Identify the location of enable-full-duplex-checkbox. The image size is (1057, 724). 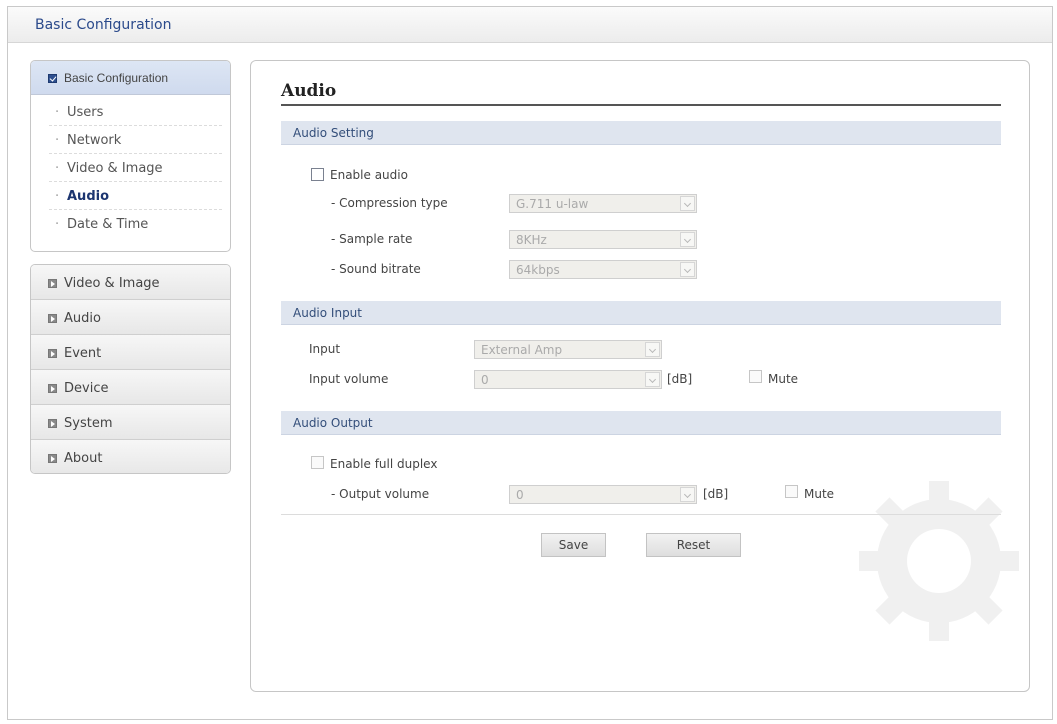
(317, 462).